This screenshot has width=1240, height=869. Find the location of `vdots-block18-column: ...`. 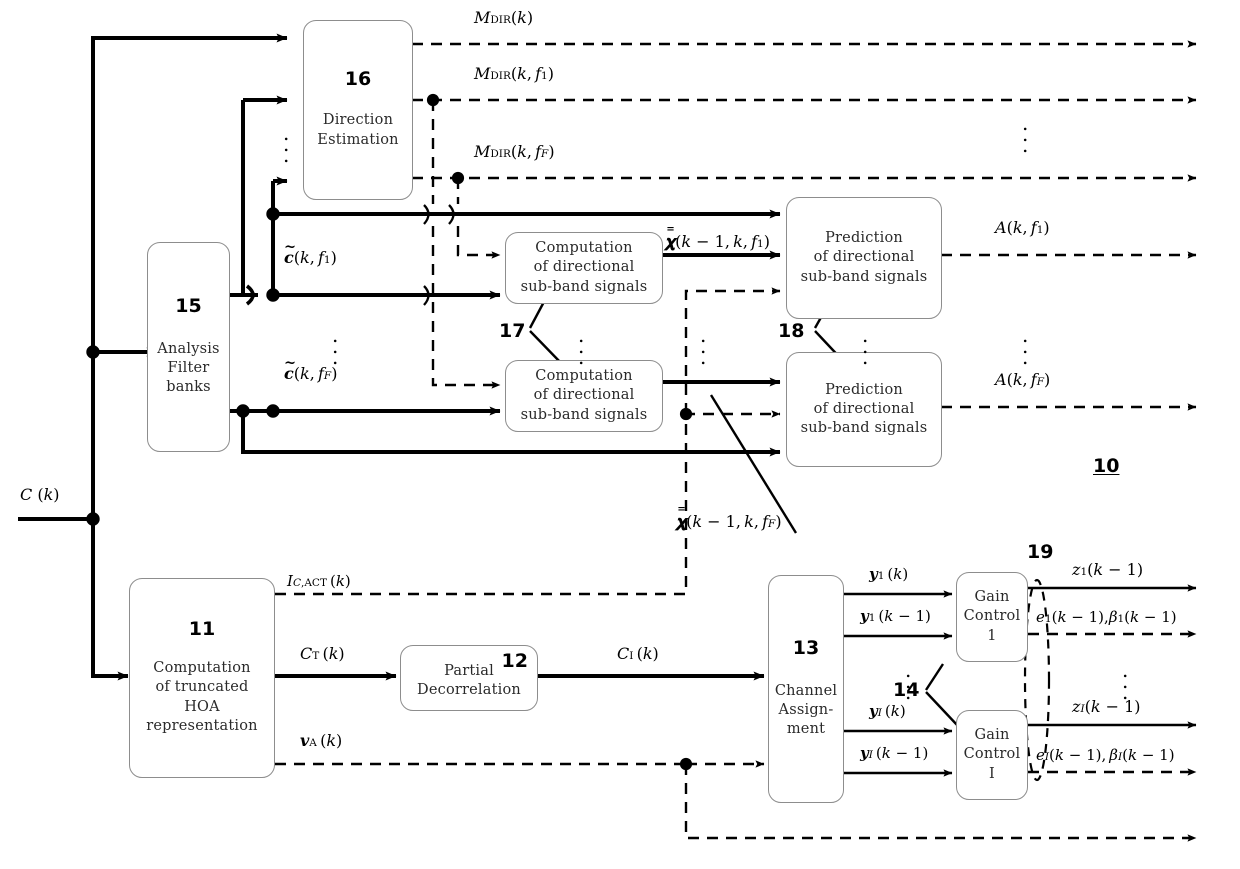

vdots-block18-column: ... is located at coordinates (865, 346).